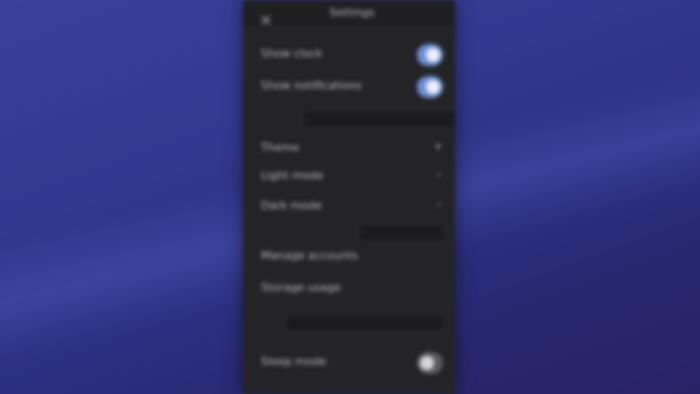 The width and height of the screenshot is (700, 394). What do you see at coordinates (301, 287) in the screenshot?
I see `link-label: Storage usage` at bounding box center [301, 287].